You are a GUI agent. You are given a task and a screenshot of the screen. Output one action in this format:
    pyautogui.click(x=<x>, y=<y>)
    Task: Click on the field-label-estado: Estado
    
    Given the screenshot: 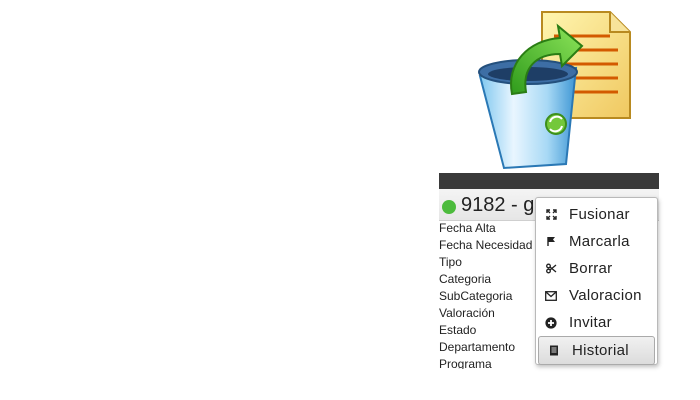 What is the action you would take?
    pyautogui.click(x=458, y=330)
    